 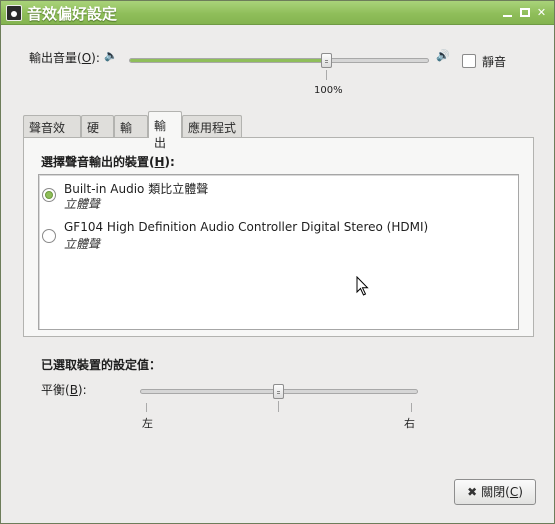 I want to click on close-button: ✖ 關閉(C), so click(x=495, y=492).